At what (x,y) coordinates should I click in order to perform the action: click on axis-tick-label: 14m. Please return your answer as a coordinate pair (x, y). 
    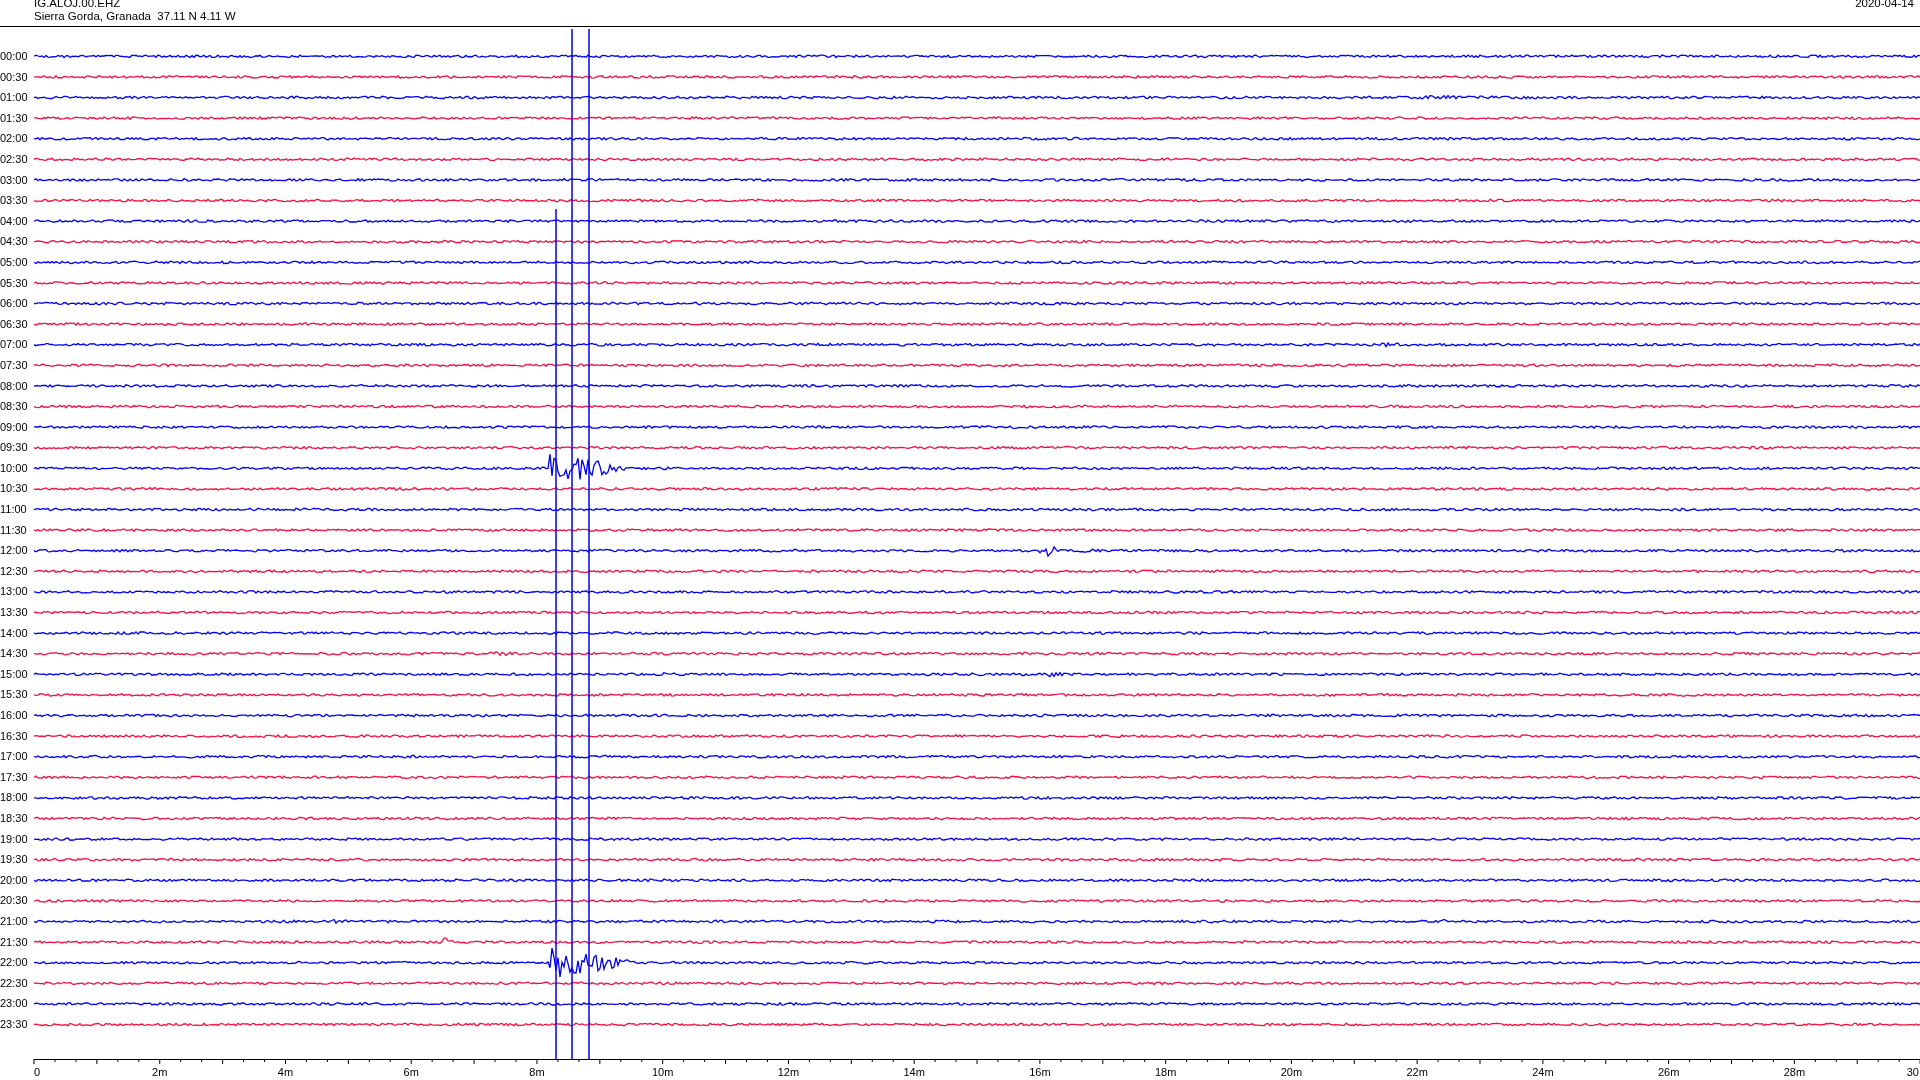
    Looking at the image, I should click on (914, 1072).